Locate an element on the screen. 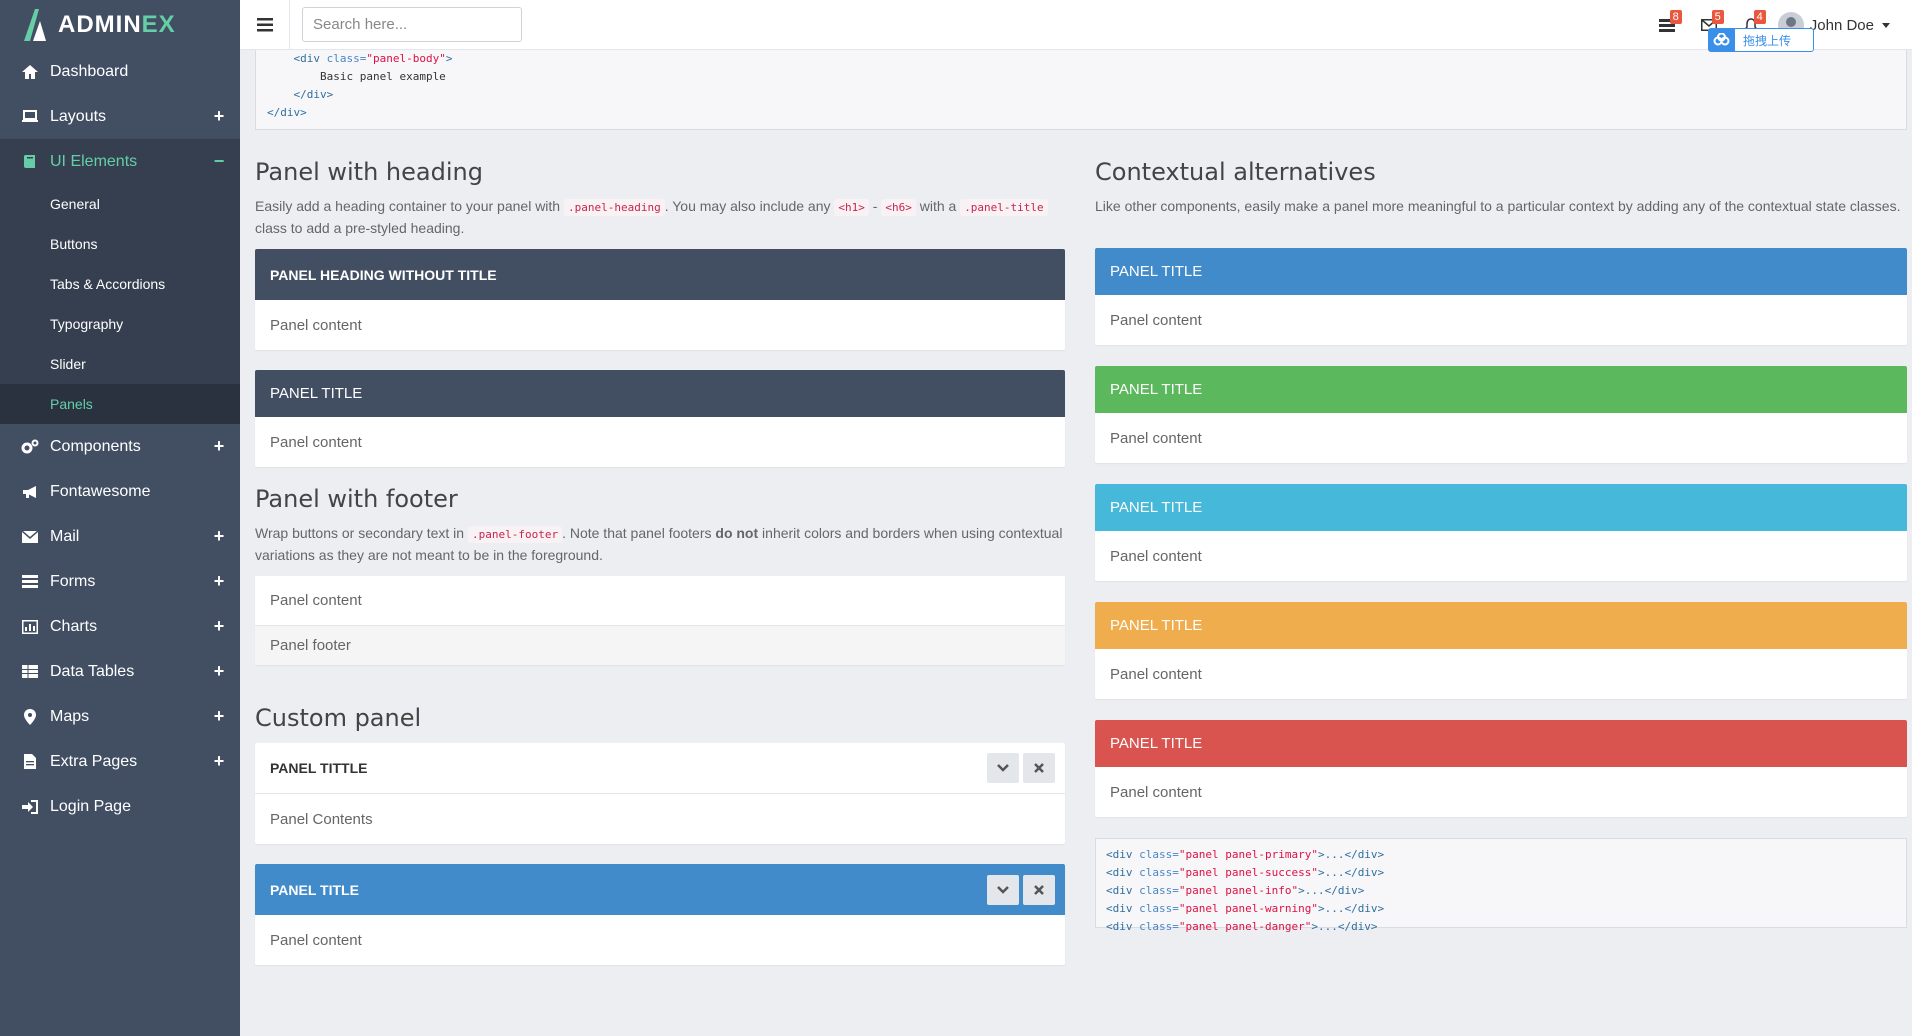 The width and height of the screenshot is (1912, 1036). submenu-item-tabs-accordions: Tabs & Accordions is located at coordinates (120, 284).